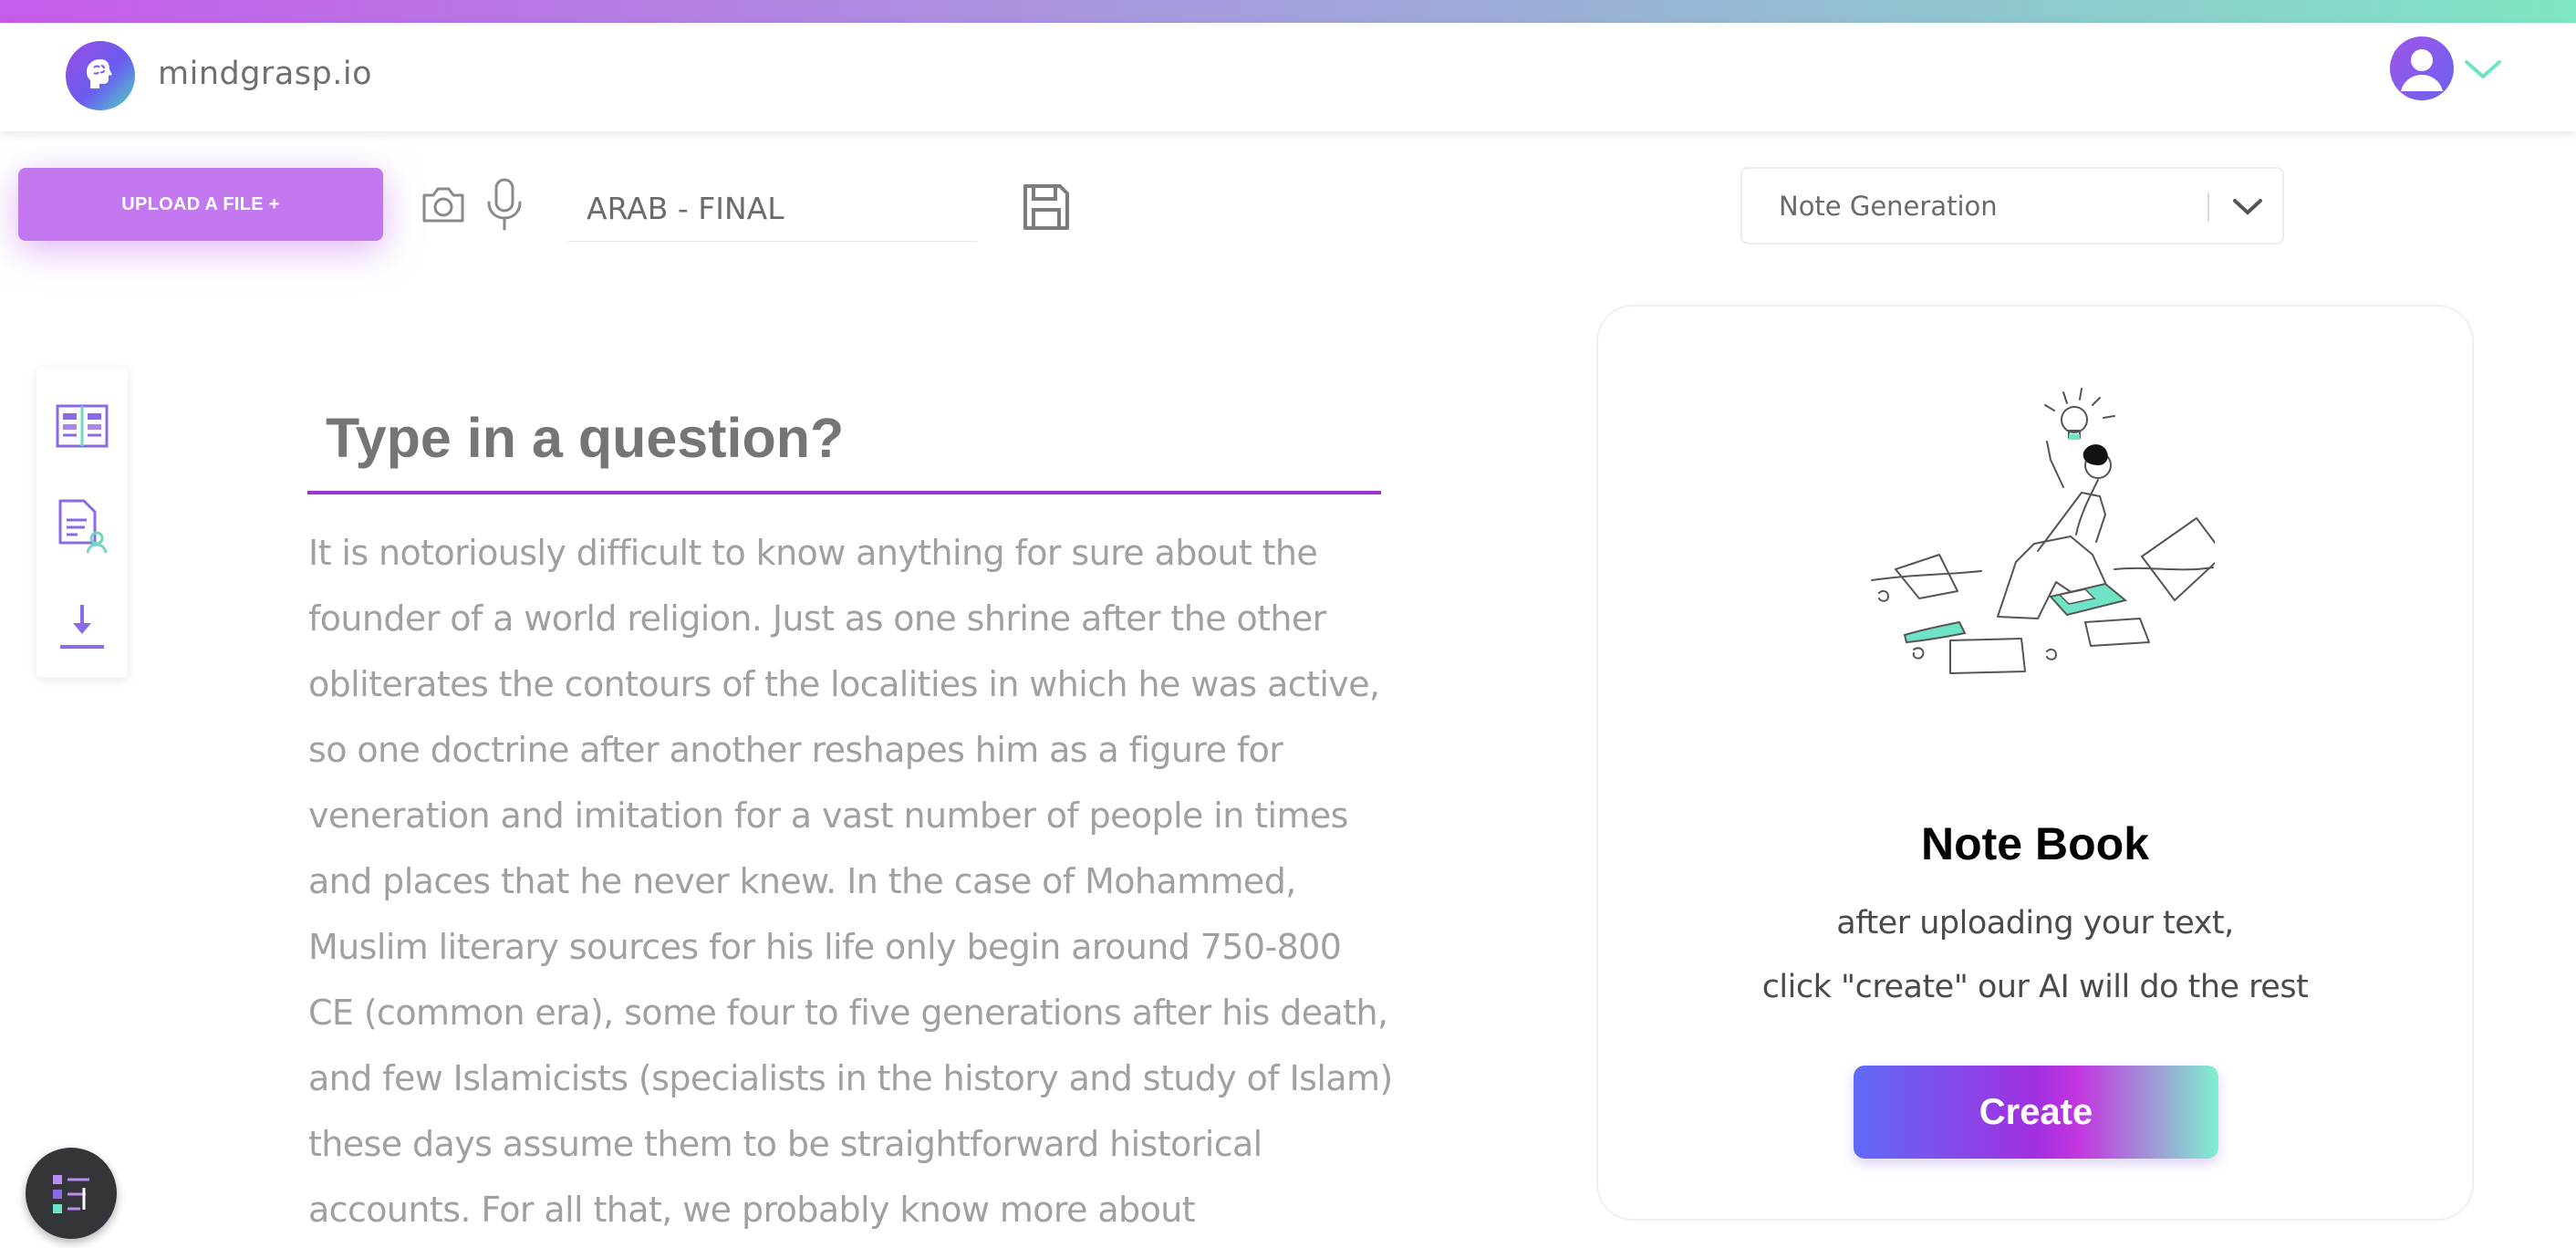  I want to click on download-icon, so click(82, 628).